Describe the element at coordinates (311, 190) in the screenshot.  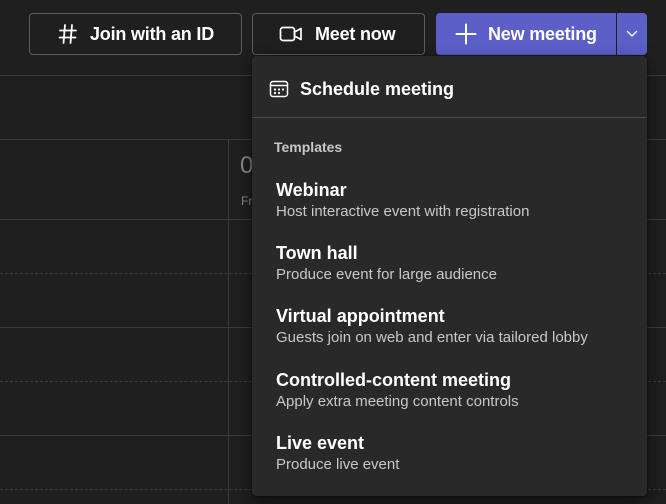
I see `template-title: Webinar` at that location.